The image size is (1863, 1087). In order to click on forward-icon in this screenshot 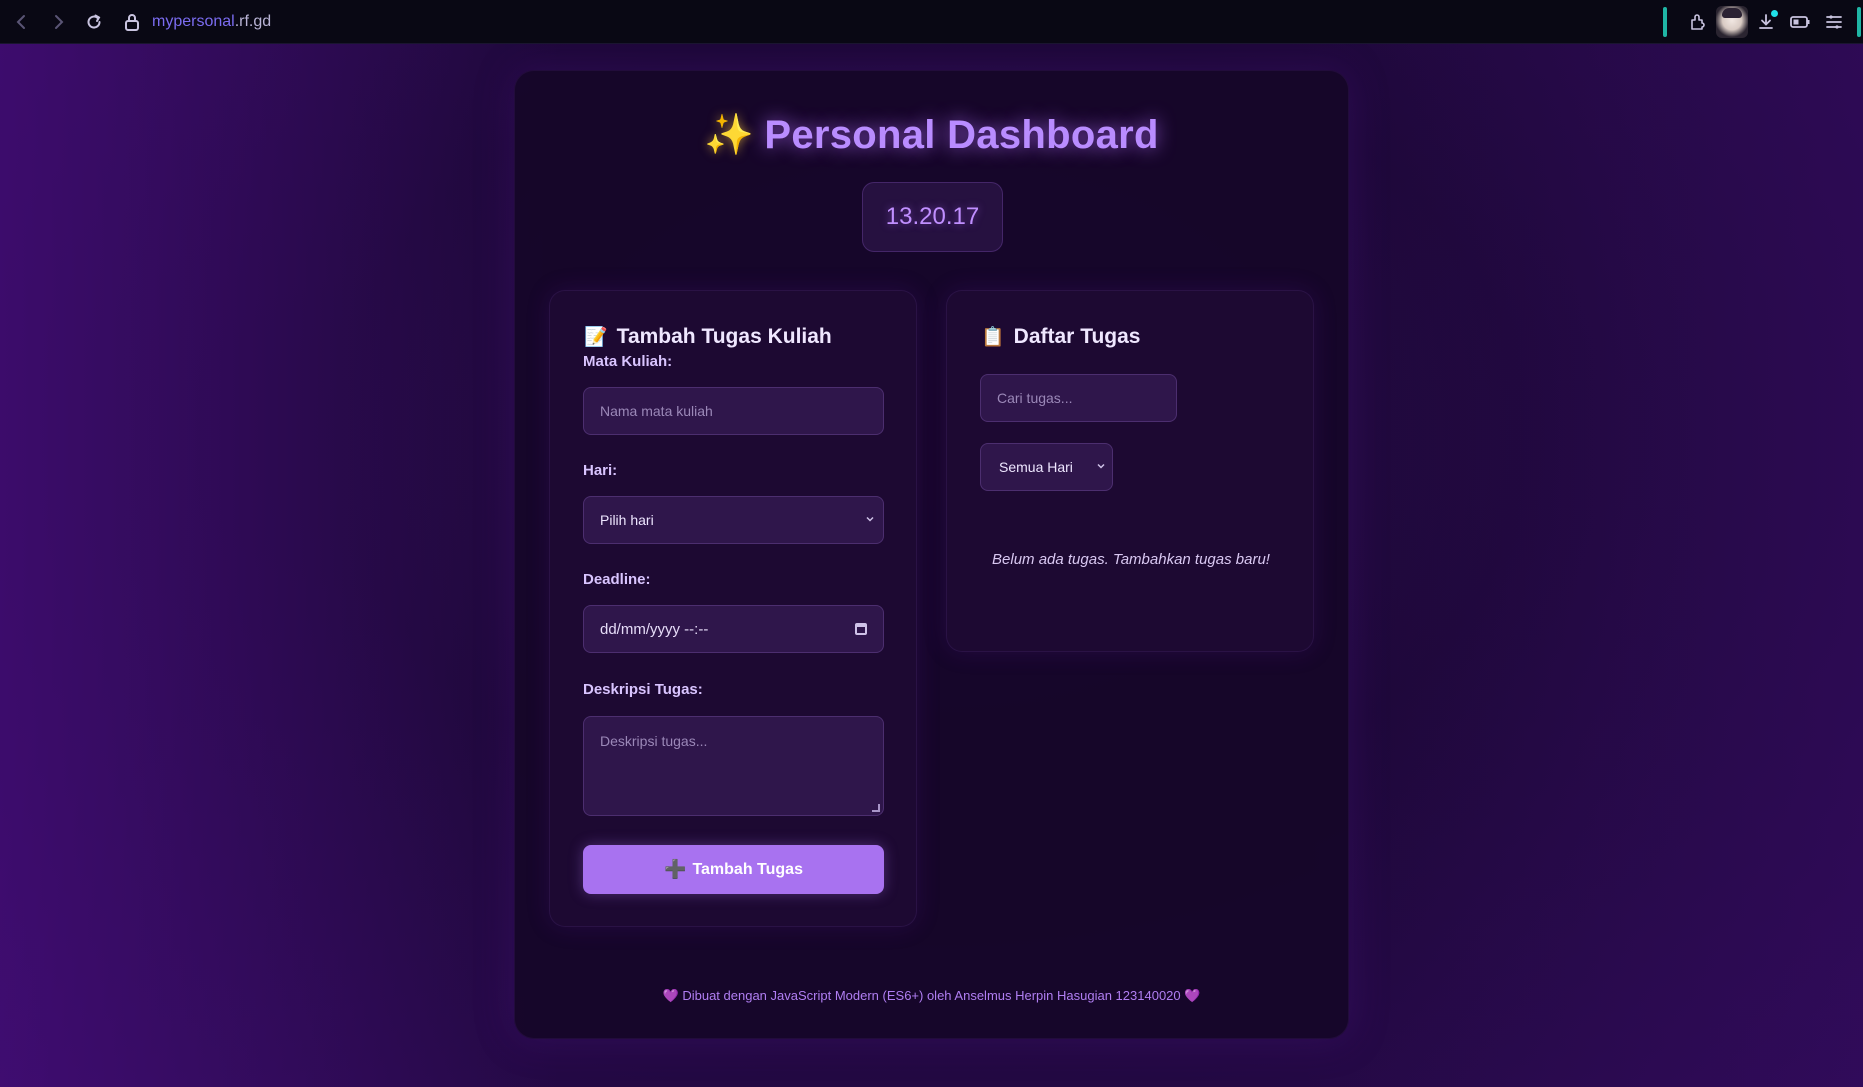, I will do `click(58, 22)`.